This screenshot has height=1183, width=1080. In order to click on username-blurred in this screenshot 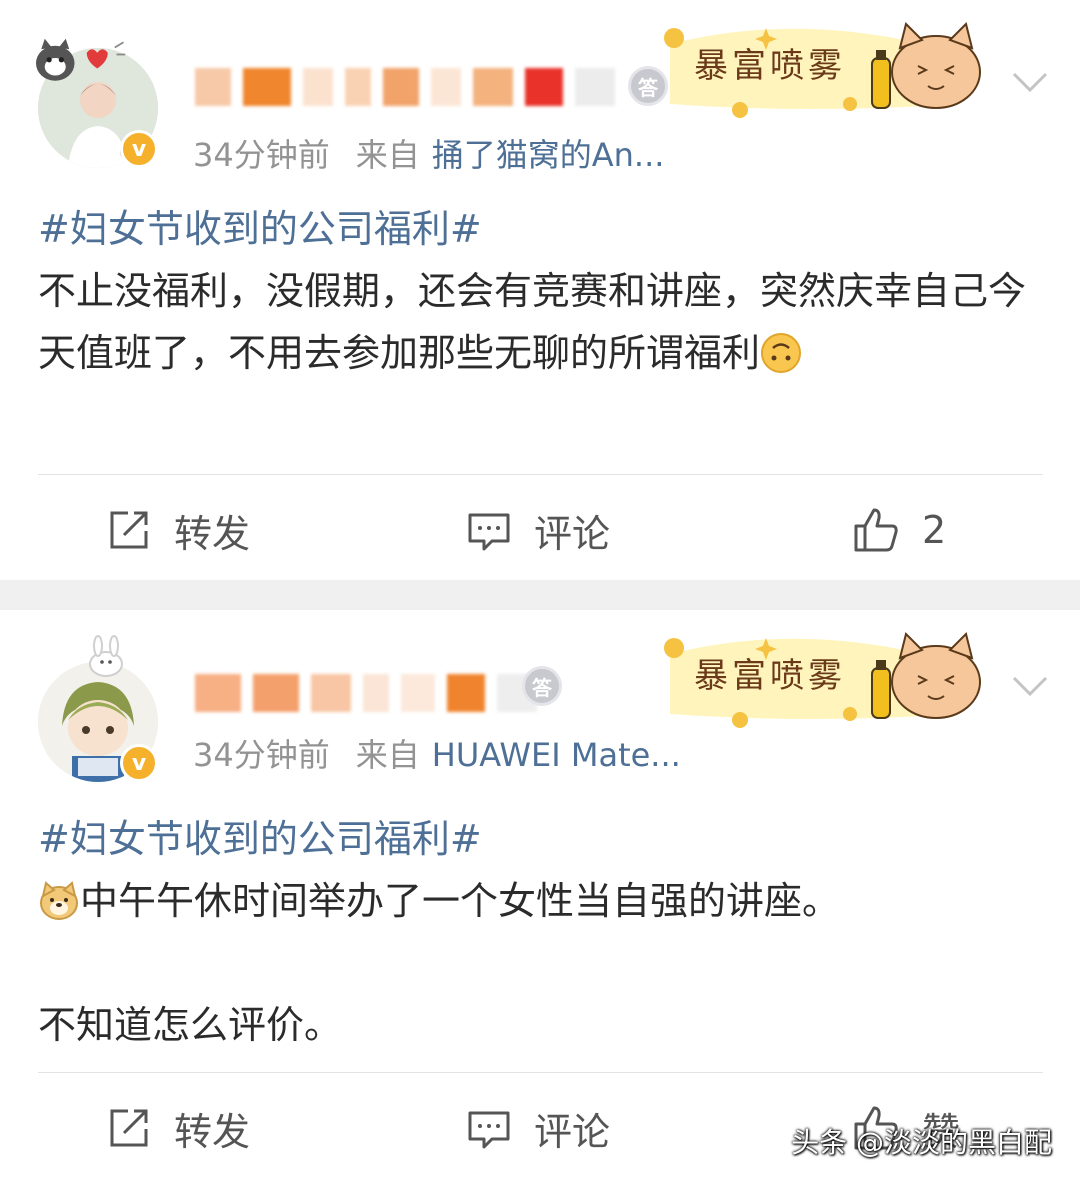, I will do `click(410, 87)`.